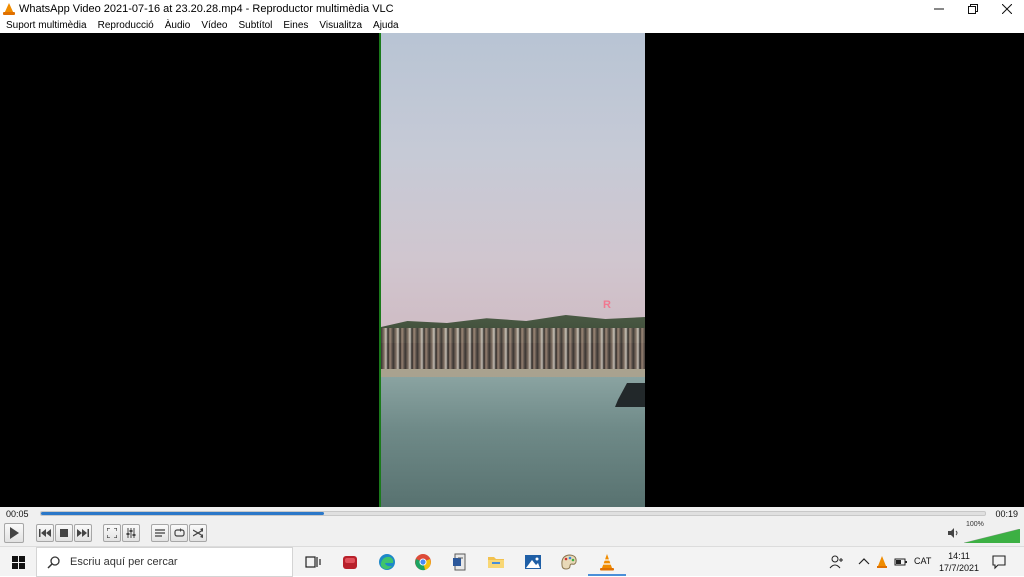  Describe the element at coordinates (386, 25) in the screenshot. I see `menu-help: Ajuda` at that location.